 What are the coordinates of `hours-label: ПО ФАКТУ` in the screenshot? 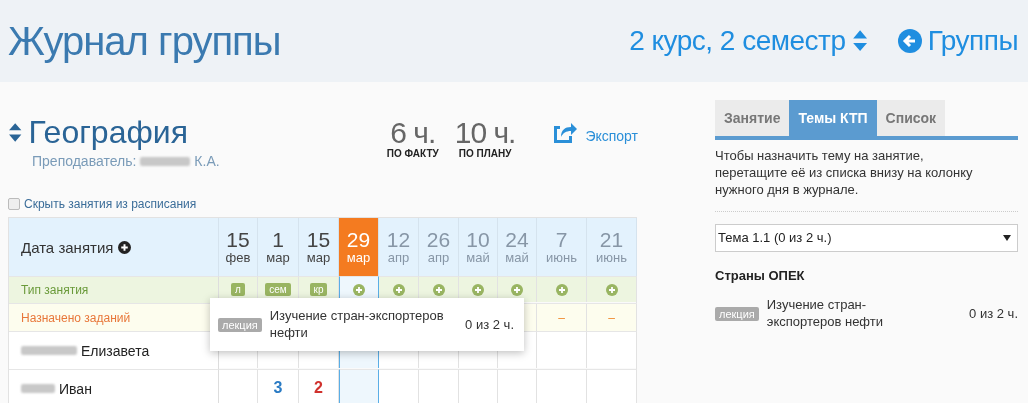 It's located at (412, 153).